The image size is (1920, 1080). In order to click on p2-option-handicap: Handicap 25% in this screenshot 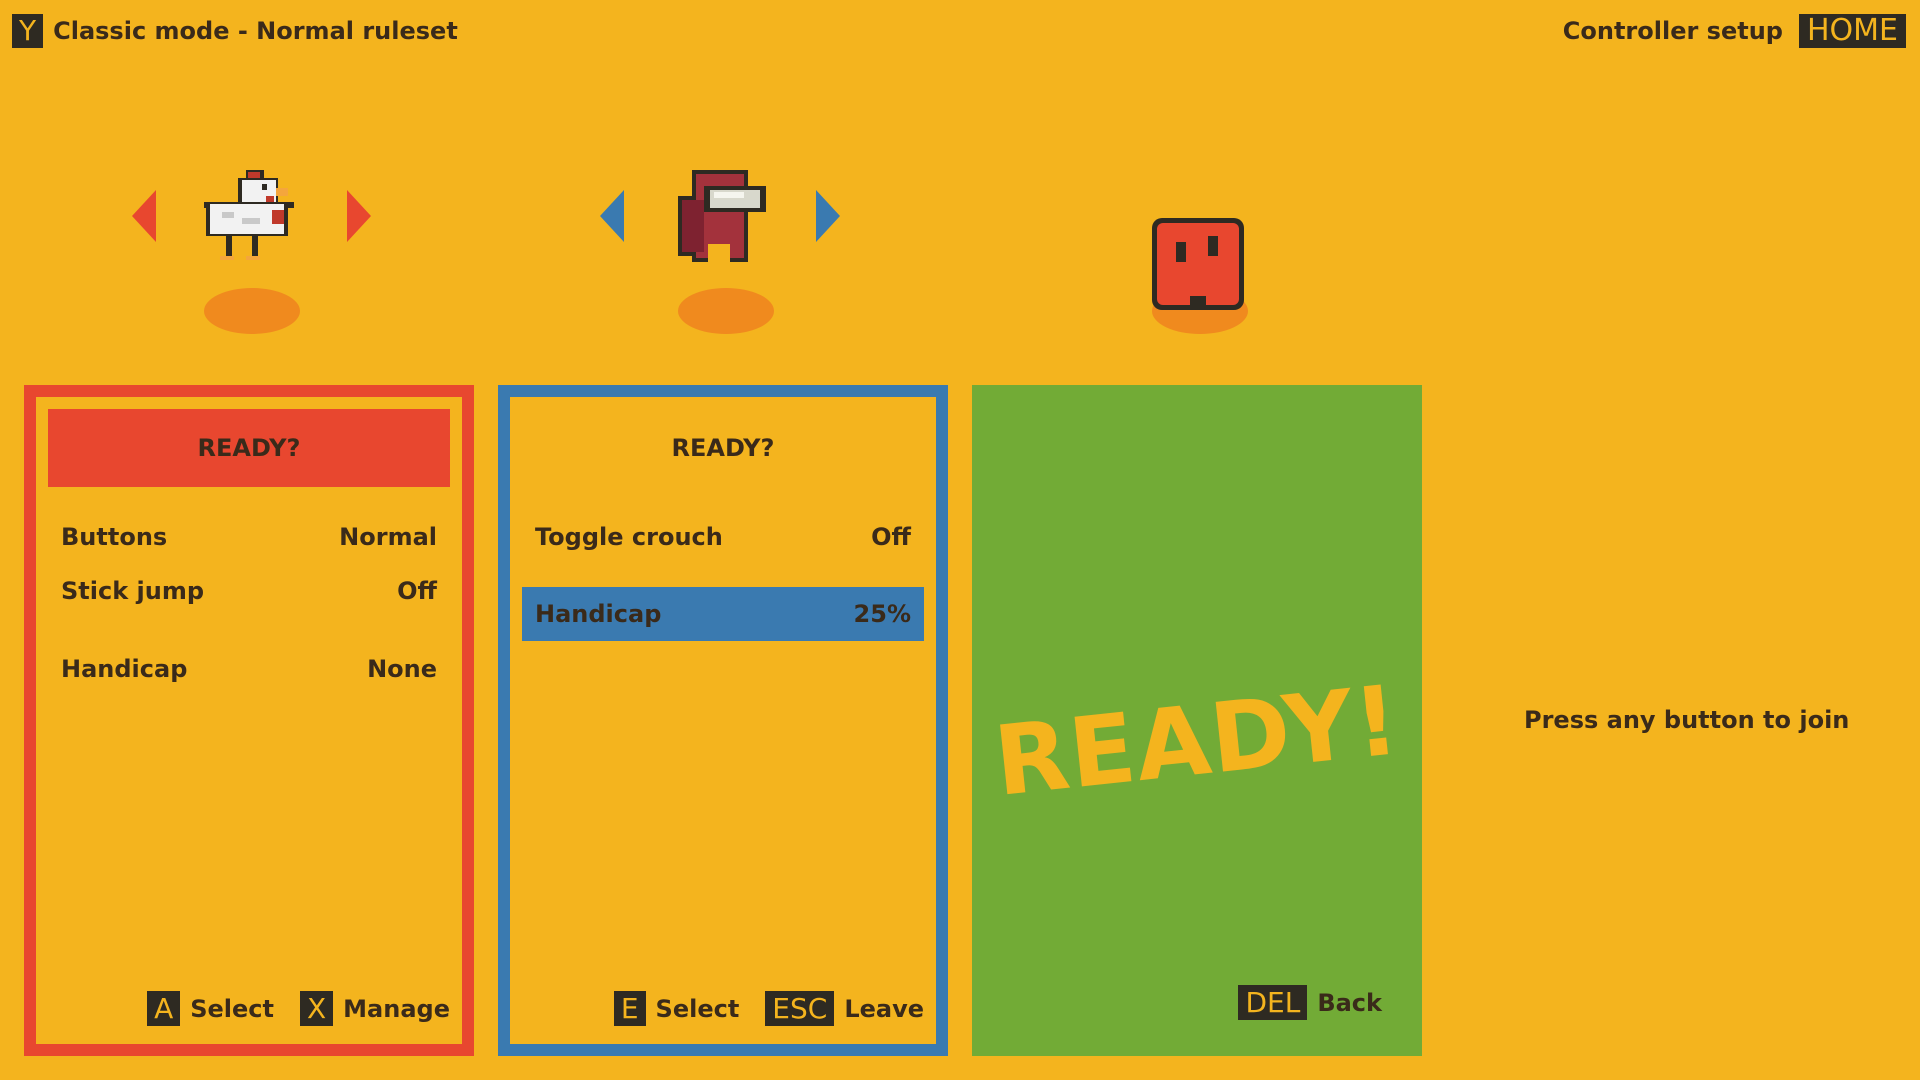, I will do `click(723, 614)`.